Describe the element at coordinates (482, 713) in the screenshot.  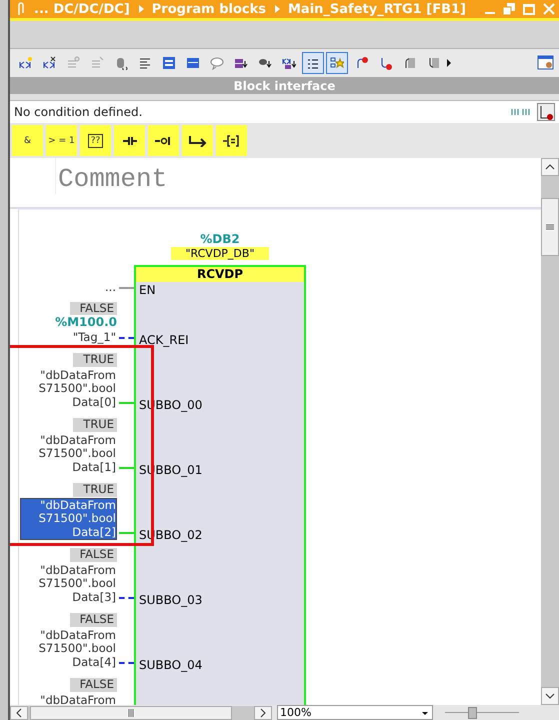
I see `zoom-slider` at that location.